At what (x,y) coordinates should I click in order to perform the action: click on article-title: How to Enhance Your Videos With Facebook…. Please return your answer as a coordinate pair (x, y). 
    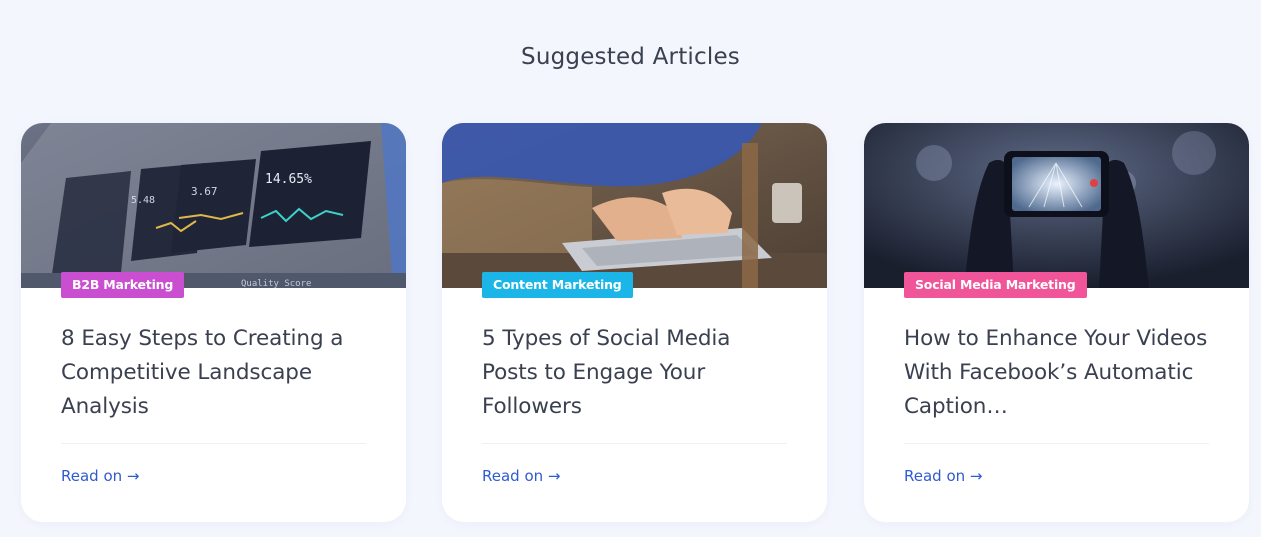
    Looking at the image, I should click on (1059, 373).